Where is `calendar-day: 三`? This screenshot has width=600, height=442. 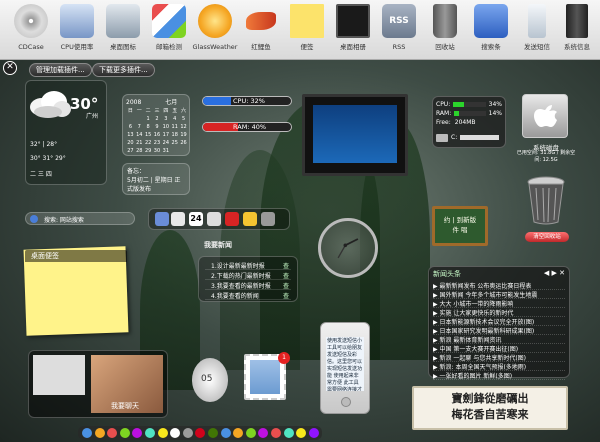
calendar-day: 三 is located at coordinates (157, 110).